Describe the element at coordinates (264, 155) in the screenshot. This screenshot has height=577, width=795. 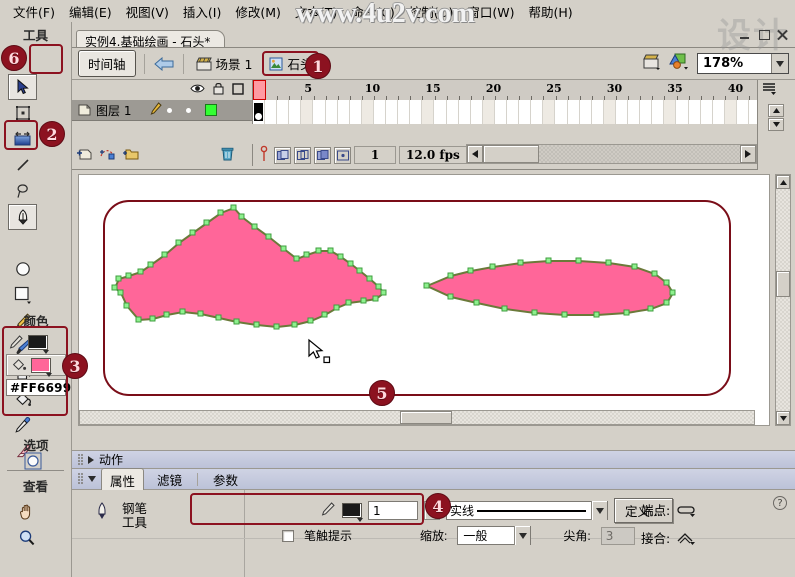
I see `onion-skin-marker-icon` at that location.